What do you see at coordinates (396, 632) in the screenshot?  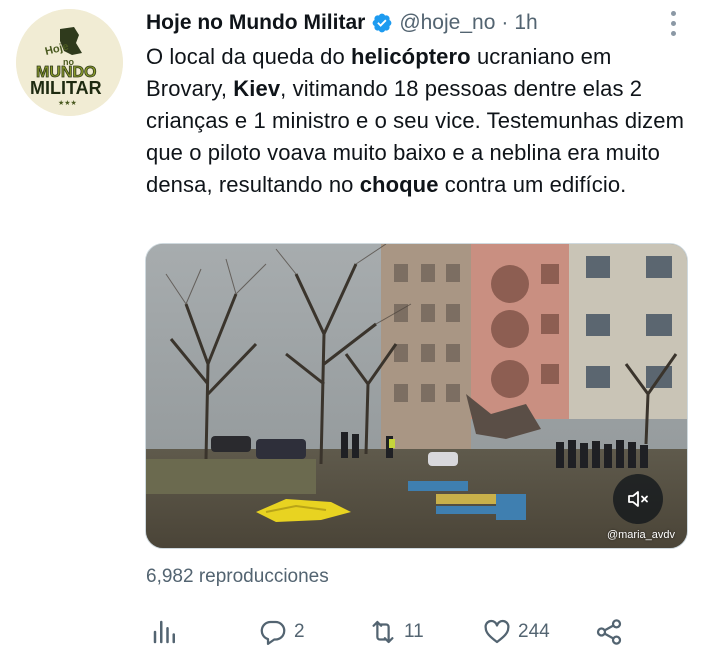 I see `retweet-button: 11` at bounding box center [396, 632].